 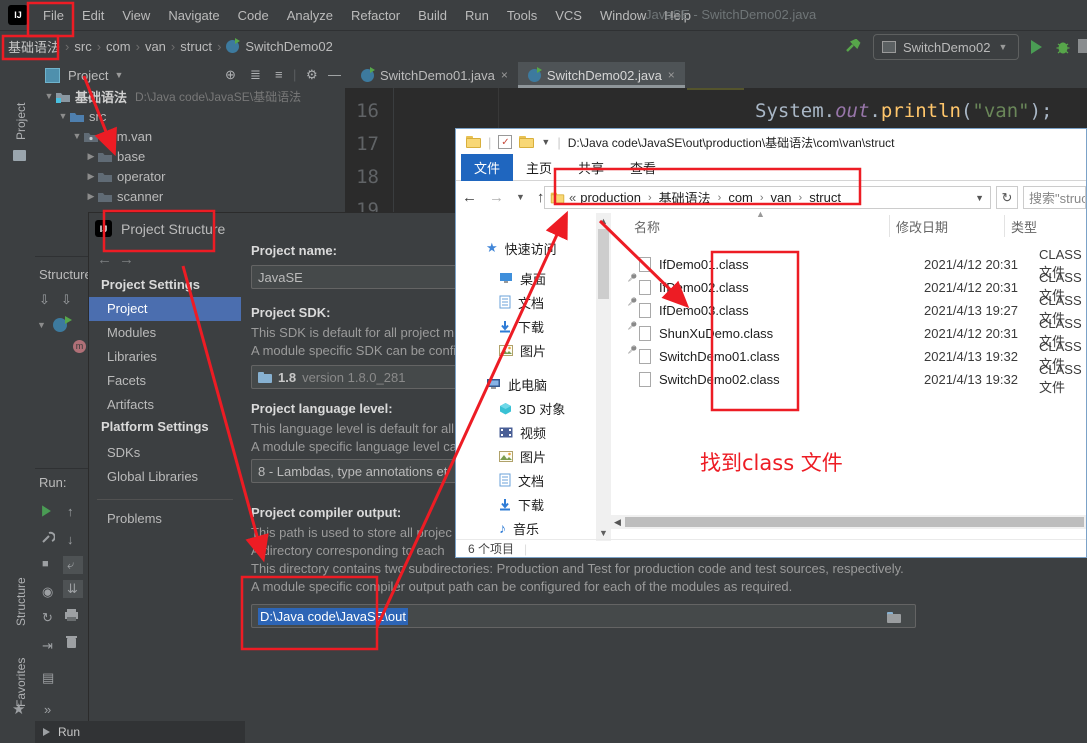 What do you see at coordinates (432, 15) in the screenshot?
I see `menu-build: Build` at bounding box center [432, 15].